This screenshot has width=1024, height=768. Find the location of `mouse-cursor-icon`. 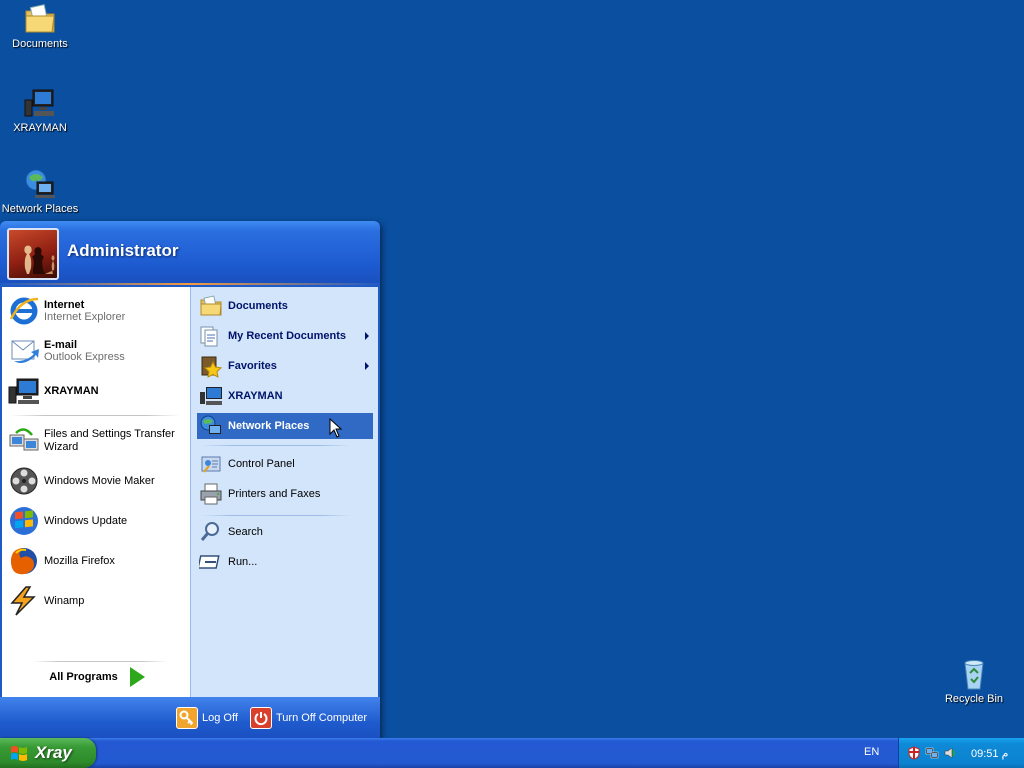

mouse-cursor-icon is located at coordinates (336, 428).